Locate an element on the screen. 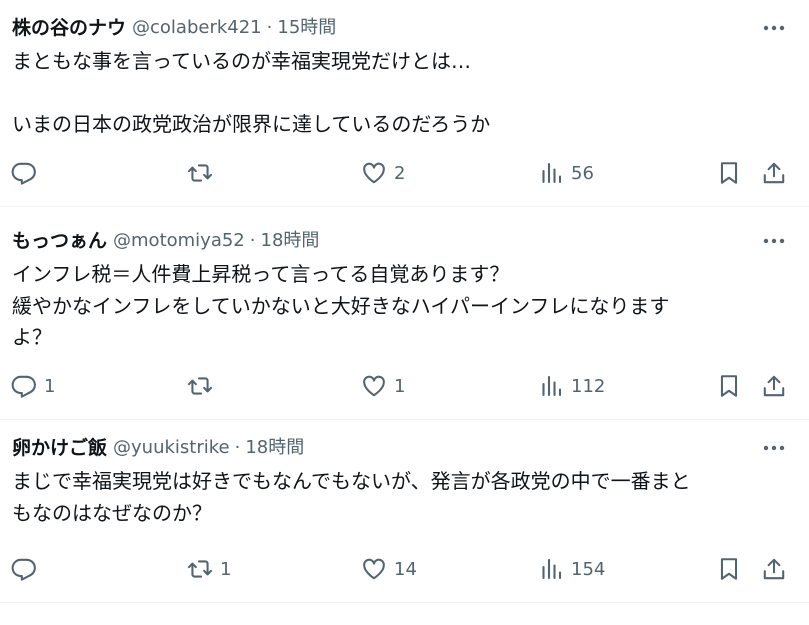  tweet-text-line: よ？ is located at coordinates (32, 337).